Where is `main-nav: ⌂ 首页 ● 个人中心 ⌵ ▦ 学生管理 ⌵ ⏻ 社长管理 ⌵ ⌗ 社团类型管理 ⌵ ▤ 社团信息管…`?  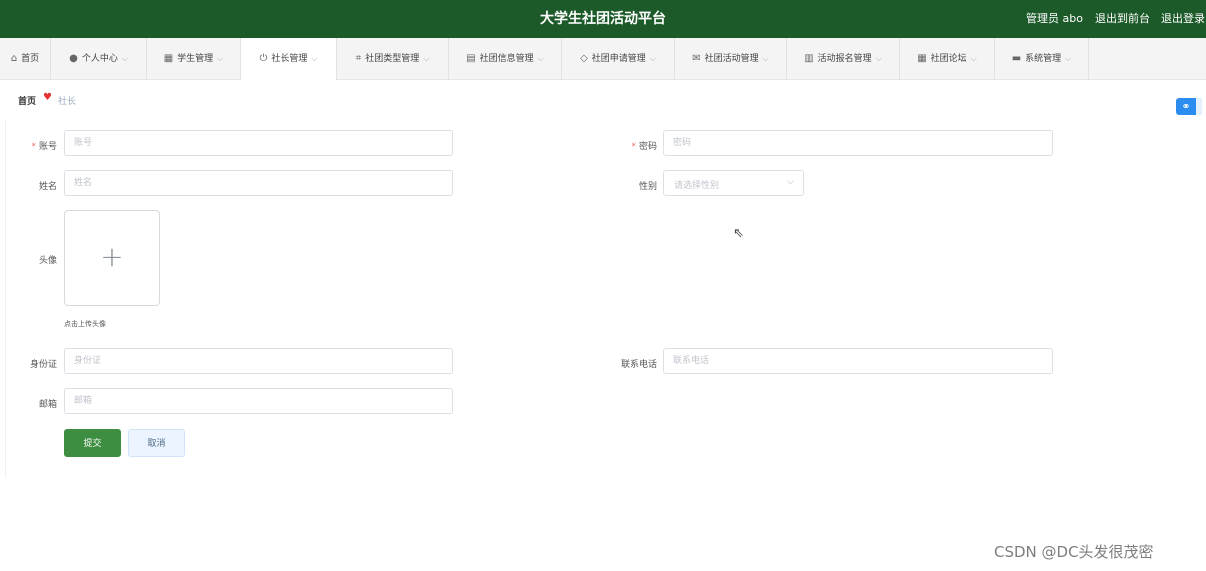 main-nav: ⌂ 首页 ● 个人中心 ⌵ ▦ 学生管理 ⌵ ⏻ 社长管理 ⌵ ⌗ 社团类型管理 ⌵ ▤ 社团信息管… is located at coordinates (603, 59).